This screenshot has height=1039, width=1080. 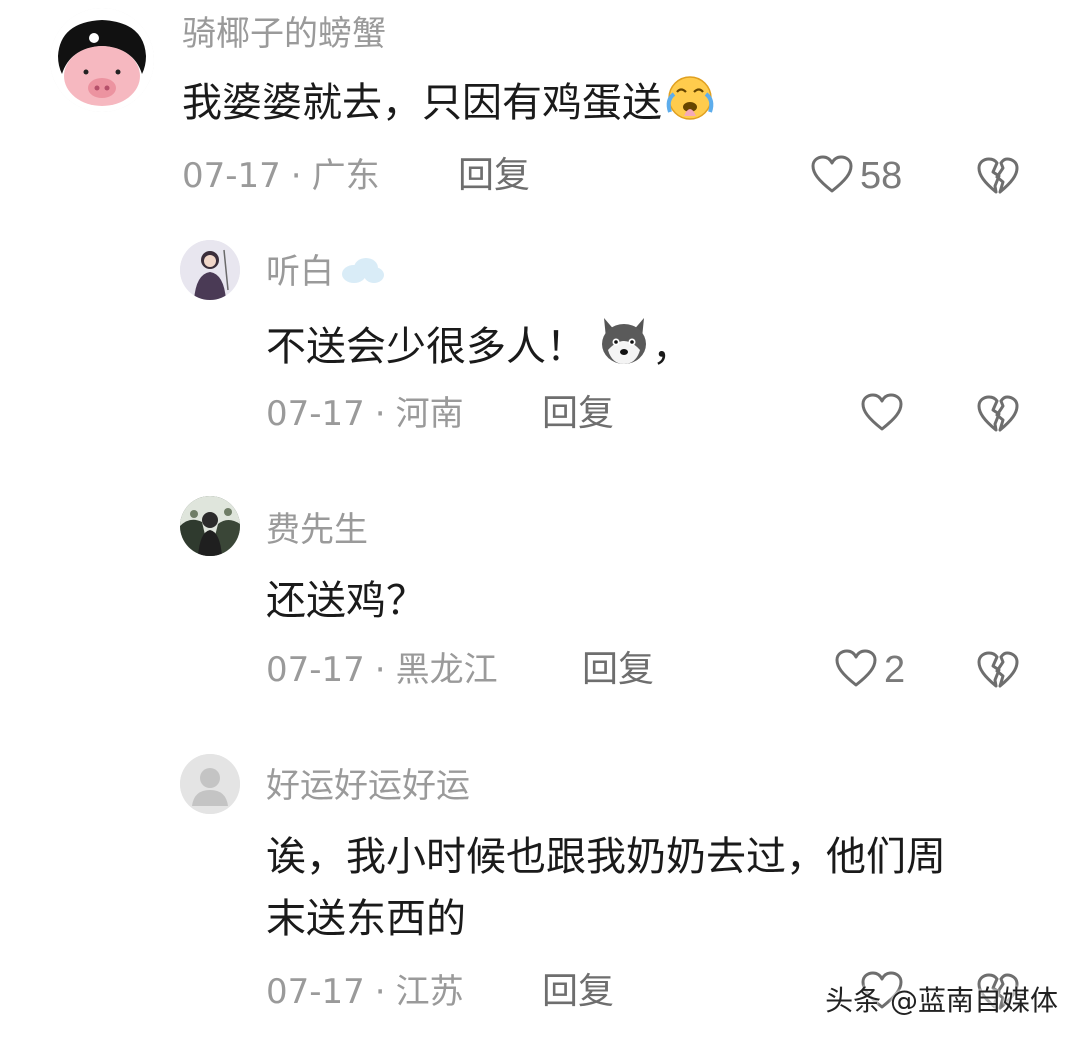 What do you see at coordinates (422, 103) in the screenshot?
I see `comment-text-body: 我婆婆就去，只因有鸡蛋送` at bounding box center [422, 103].